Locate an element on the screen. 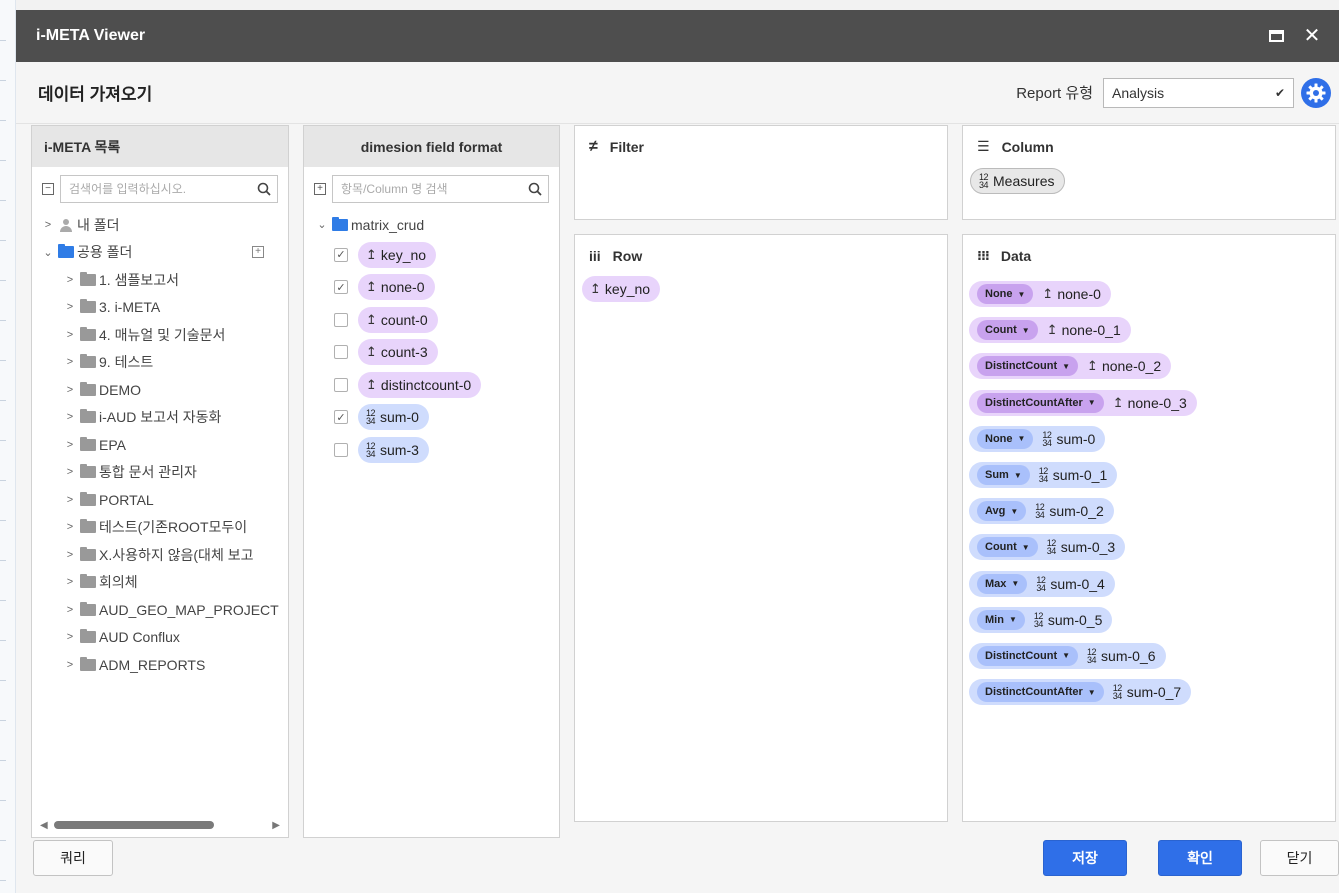 The width and height of the screenshot is (1339, 893). aggregation-dropdown: Sum ▼ is located at coordinates (1003, 475).